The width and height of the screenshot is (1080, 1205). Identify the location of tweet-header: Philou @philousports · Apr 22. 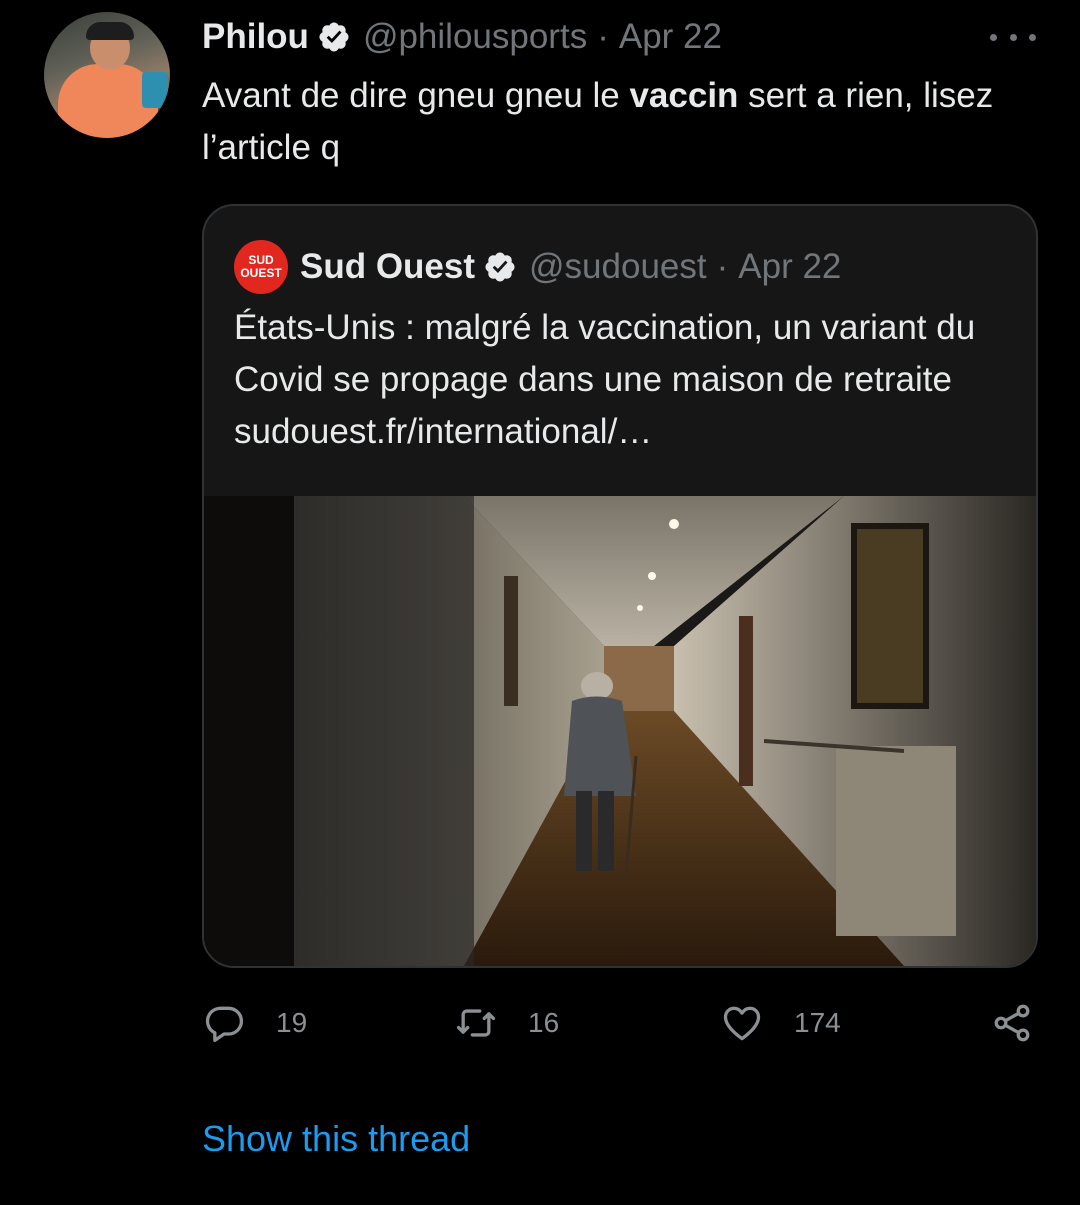
(462, 37).